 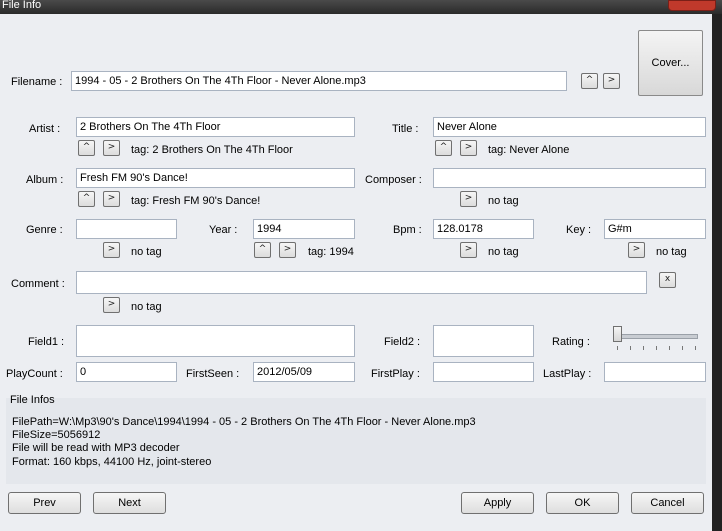 I want to click on filename-copy-button: >, so click(x=611, y=81).